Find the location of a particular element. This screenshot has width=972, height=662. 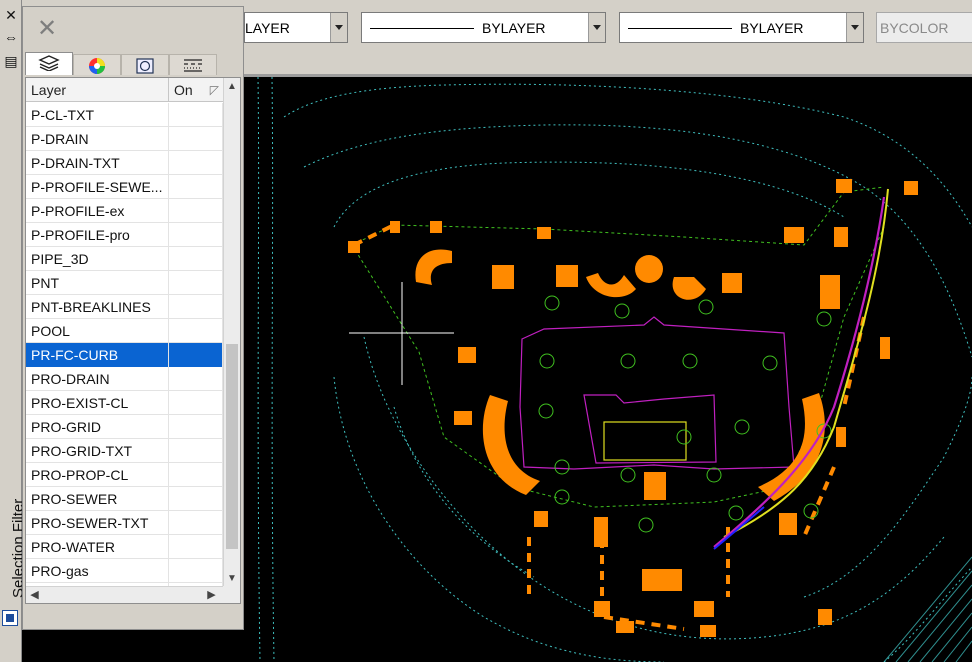

layer-name-cell: P-PROFILE-ex is located at coordinates (97, 211).